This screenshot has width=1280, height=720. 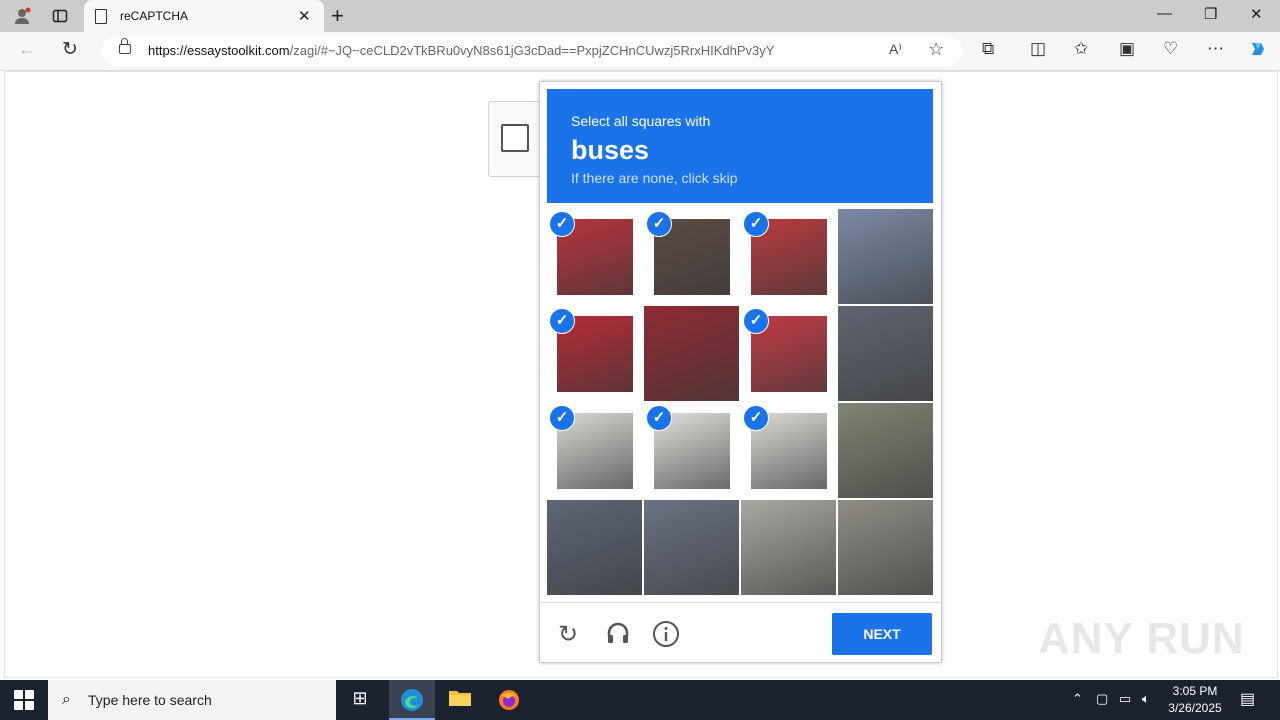 What do you see at coordinates (1170, 49) in the screenshot?
I see `browser-essentials-icon: ♡` at bounding box center [1170, 49].